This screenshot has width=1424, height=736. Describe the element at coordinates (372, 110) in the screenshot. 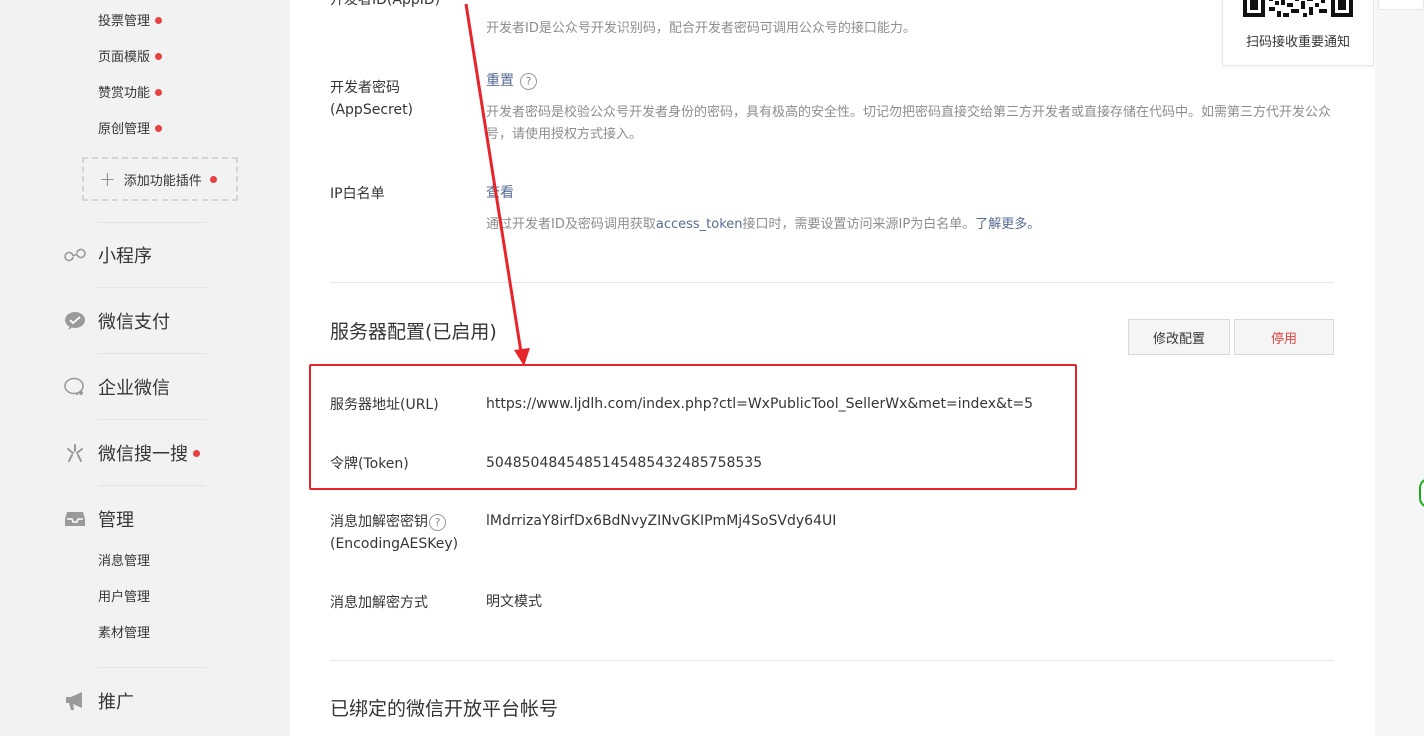

I see `appsecret-sublabel: (AppSecret)` at that location.